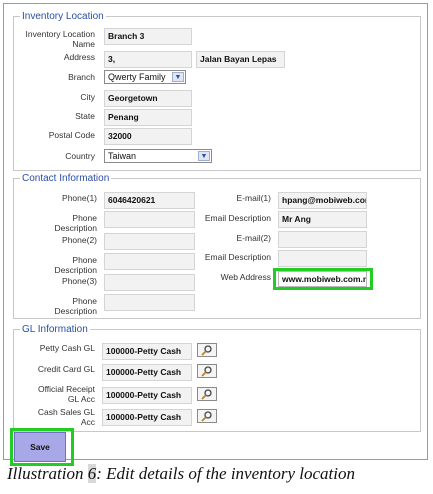 The height and width of the screenshot is (494, 433). Describe the element at coordinates (87, 97) in the screenshot. I see `city-label: City` at that location.